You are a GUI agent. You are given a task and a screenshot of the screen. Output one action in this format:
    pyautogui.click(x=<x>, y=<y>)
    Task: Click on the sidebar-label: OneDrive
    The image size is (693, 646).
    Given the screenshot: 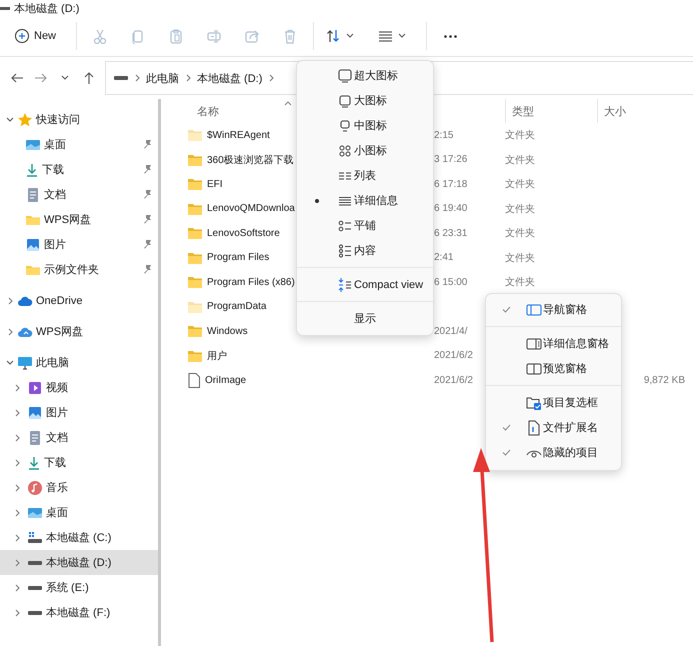 What is the action you would take?
    pyautogui.click(x=59, y=300)
    